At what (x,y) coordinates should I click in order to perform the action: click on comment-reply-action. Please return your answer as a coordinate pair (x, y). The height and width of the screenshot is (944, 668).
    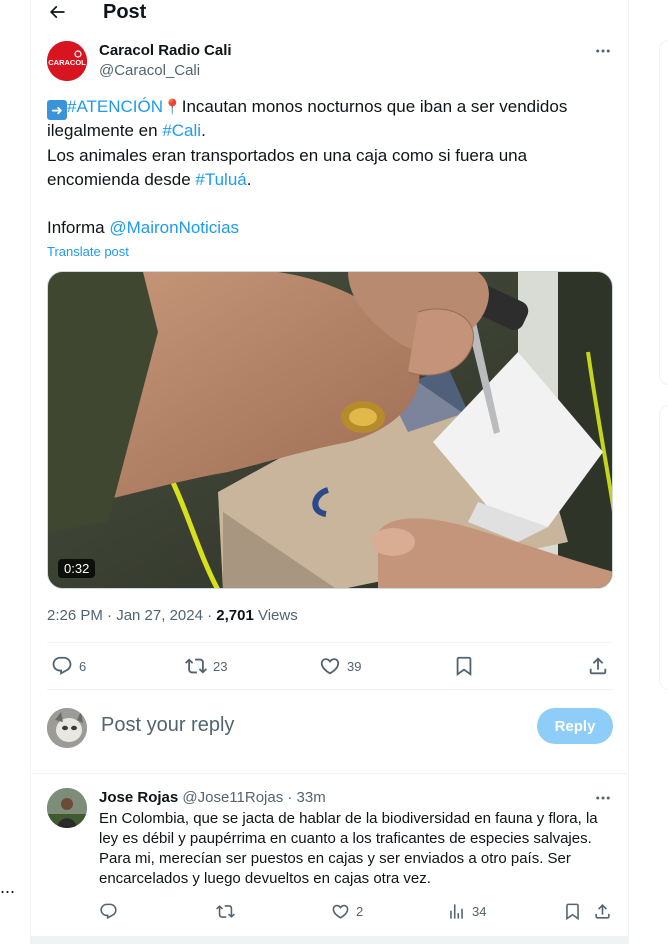
    Looking at the image, I should click on (108, 911).